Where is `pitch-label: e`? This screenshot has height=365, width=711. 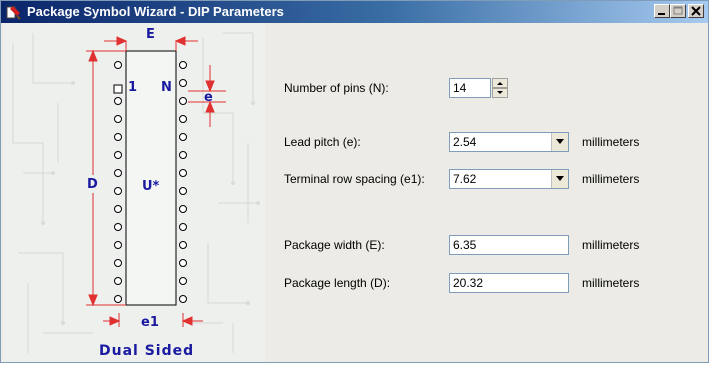
pitch-label: e is located at coordinates (208, 97).